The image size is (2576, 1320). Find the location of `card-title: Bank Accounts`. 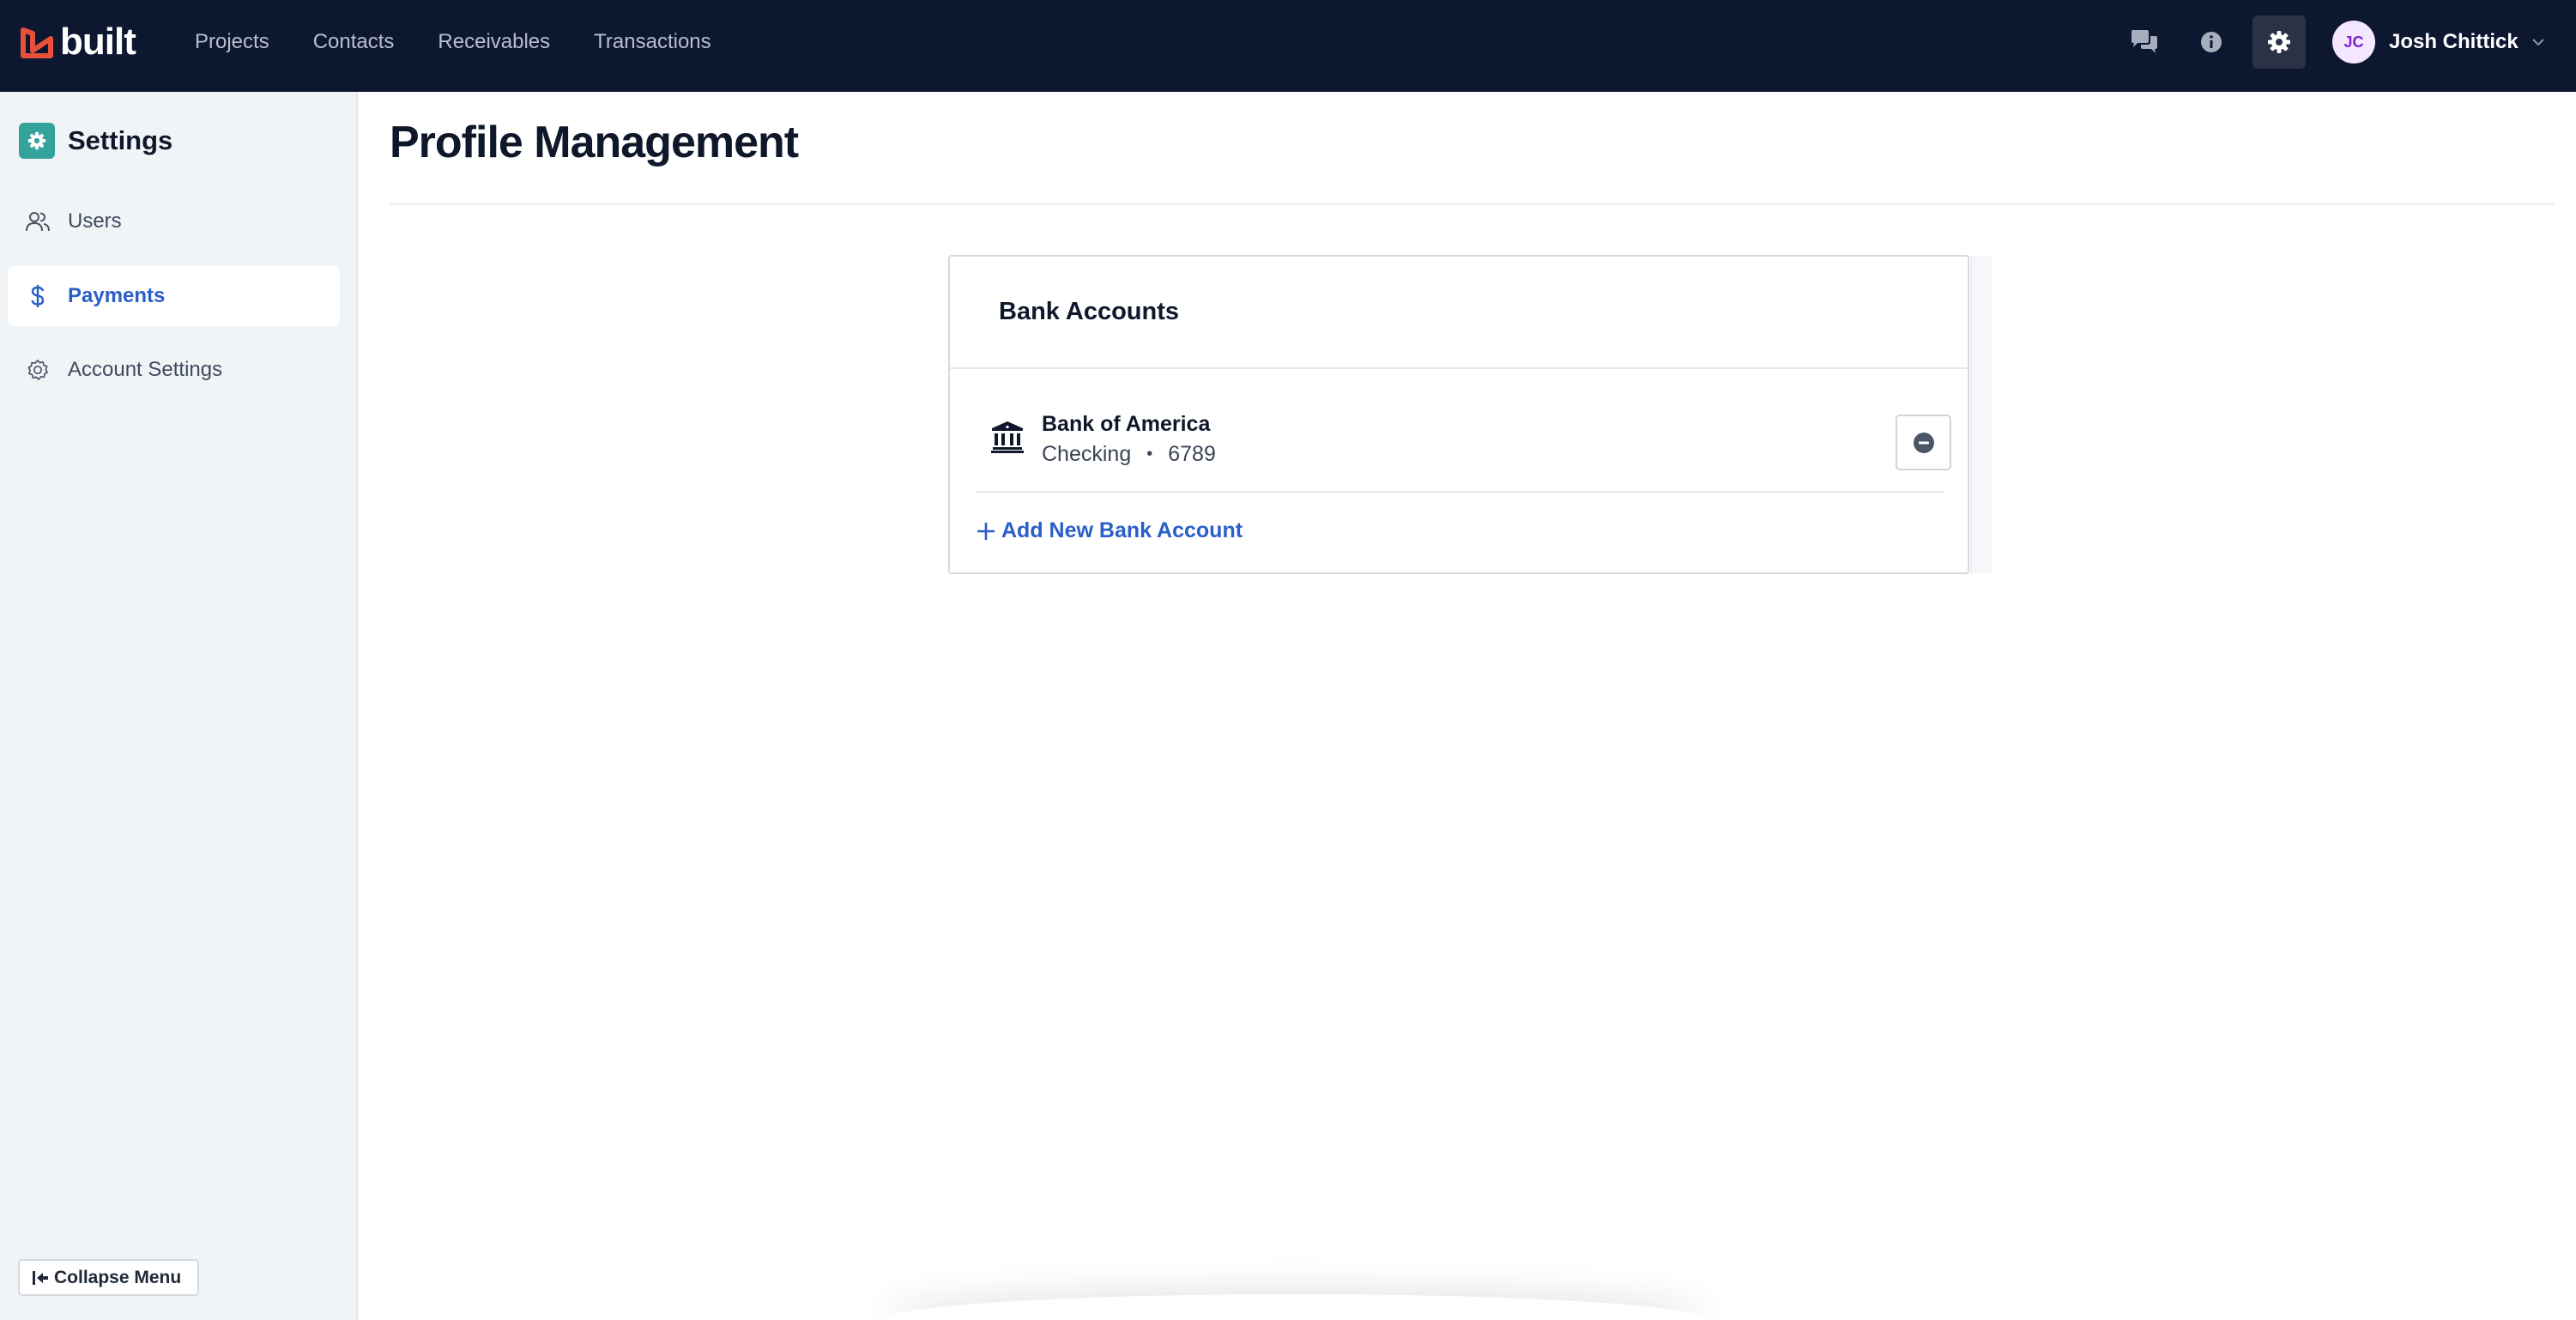

card-title: Bank Accounts is located at coordinates (1089, 311).